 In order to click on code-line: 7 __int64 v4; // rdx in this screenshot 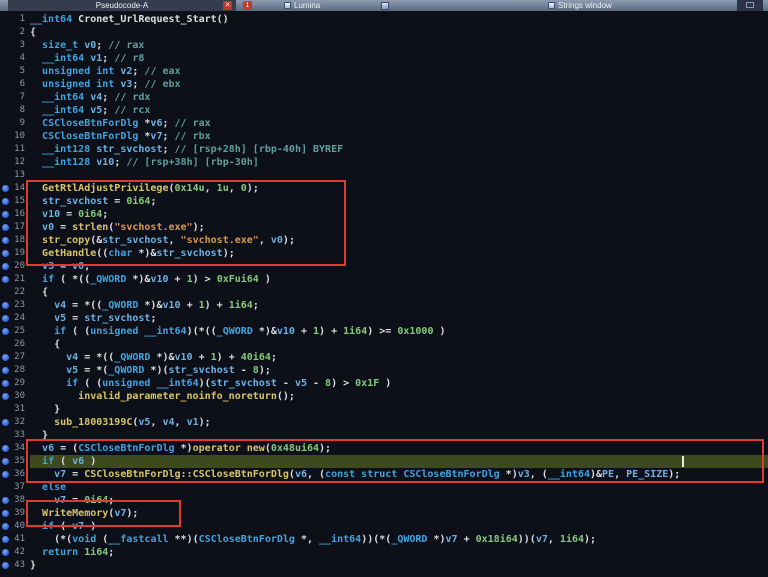, I will do `click(384, 97)`.